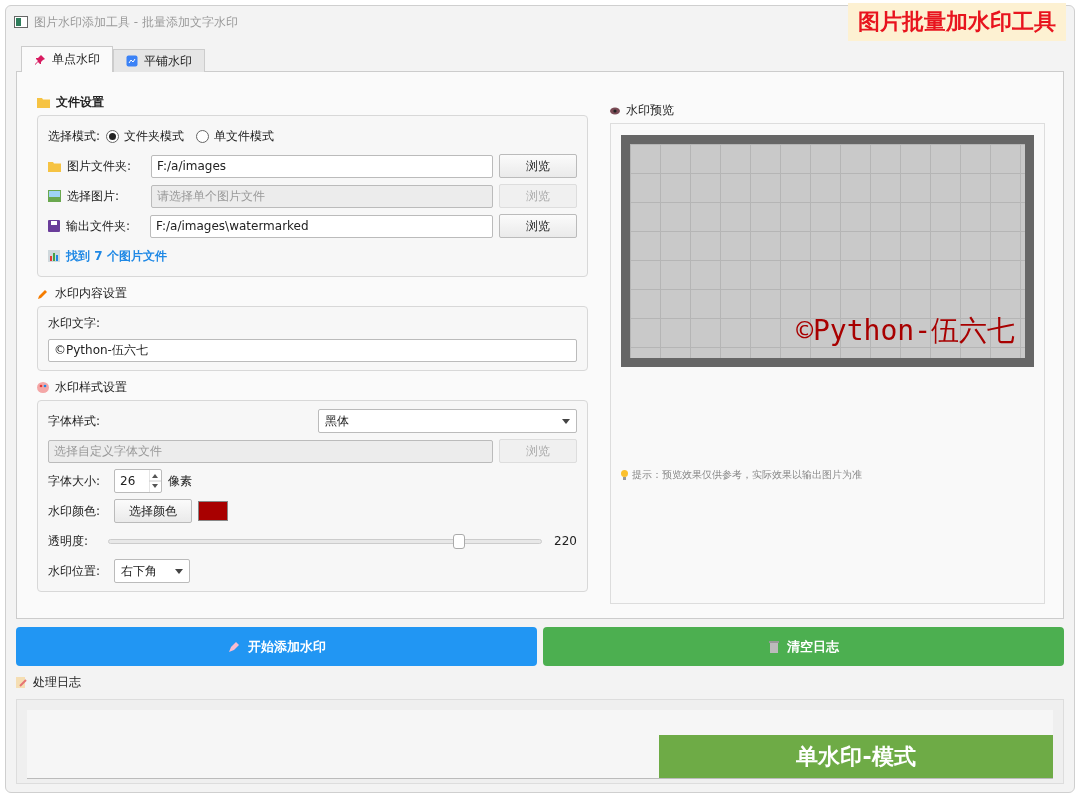 This screenshot has height=798, width=1080. I want to click on field-label: 字体样式:, so click(75, 421).